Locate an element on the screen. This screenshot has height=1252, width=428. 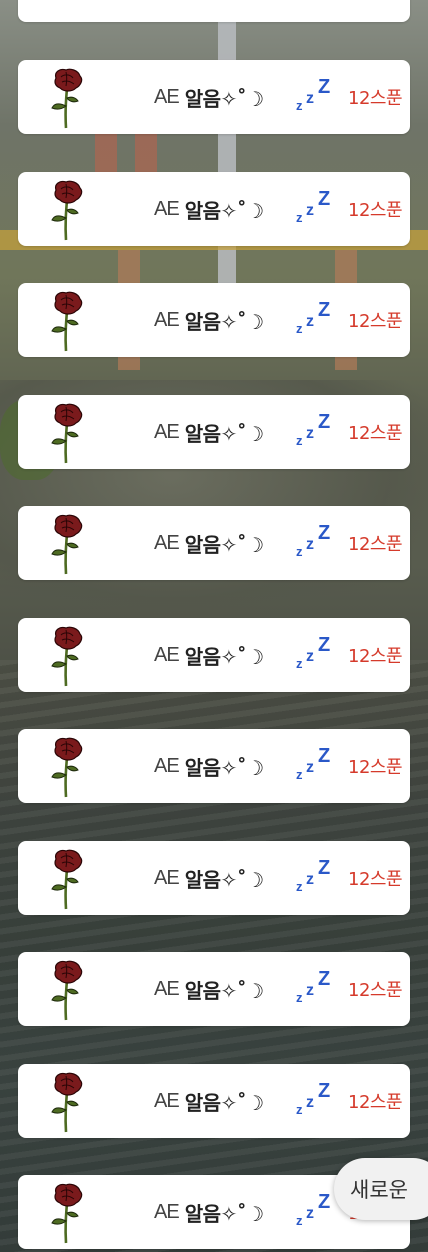
new-messages-label: 새로운 is located at coordinates (379, 1190).